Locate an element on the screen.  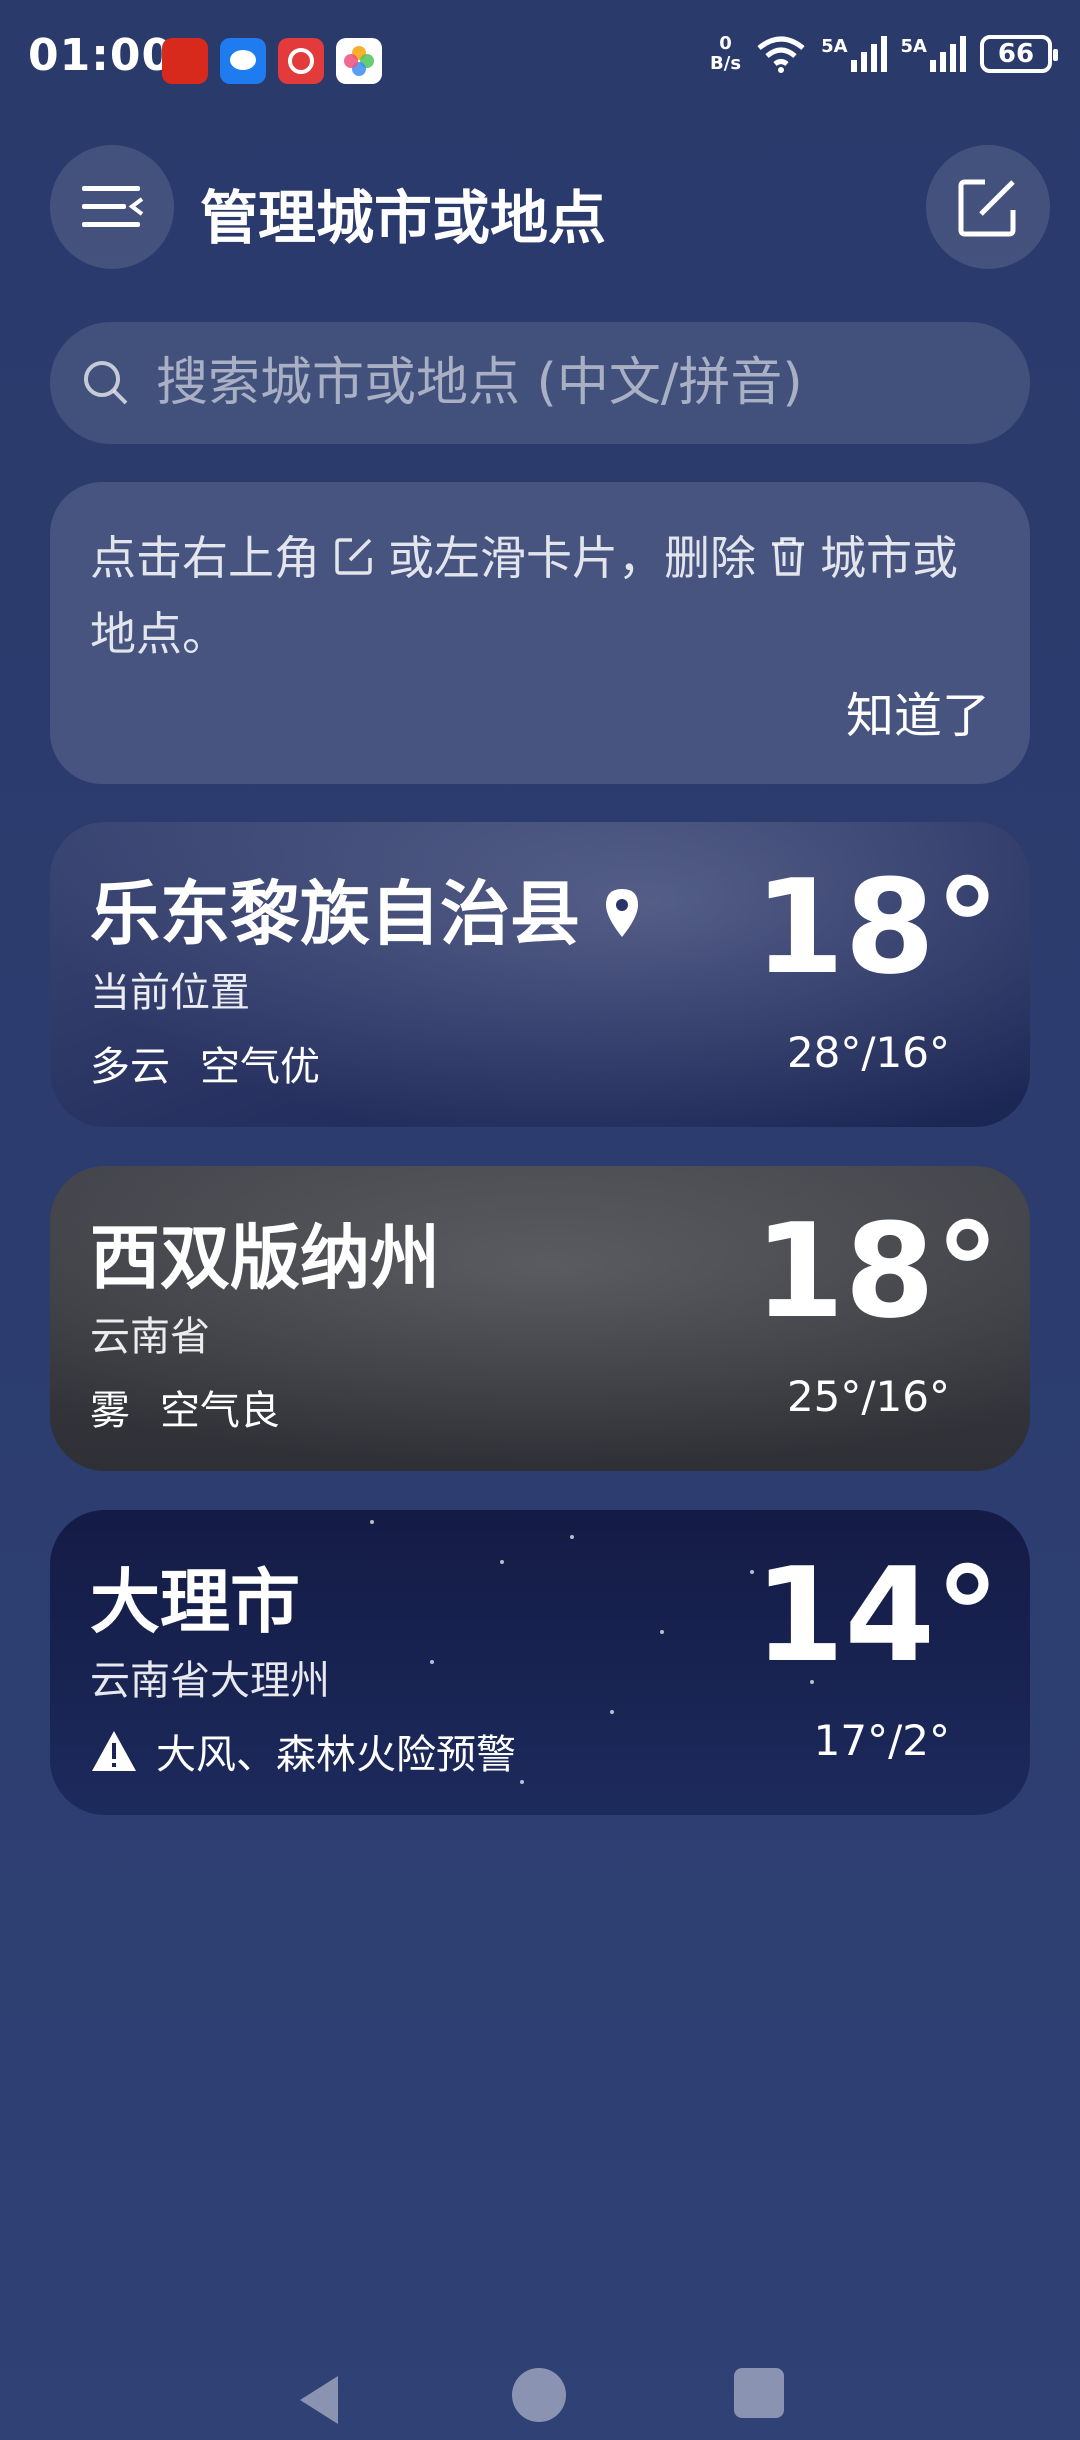
battery-icon: 66 is located at coordinates (1019, 54).